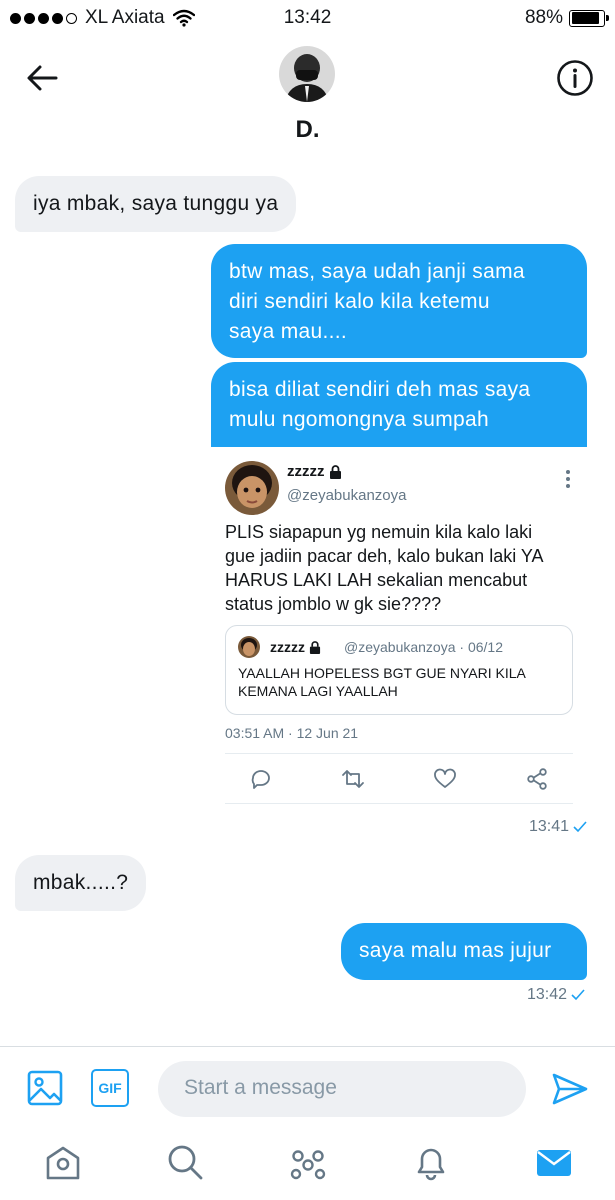 The image size is (615, 1200). I want to click on quoted-line: YAALLAH HOPELESS BGT GUE NYARI KILA, so click(382, 673).